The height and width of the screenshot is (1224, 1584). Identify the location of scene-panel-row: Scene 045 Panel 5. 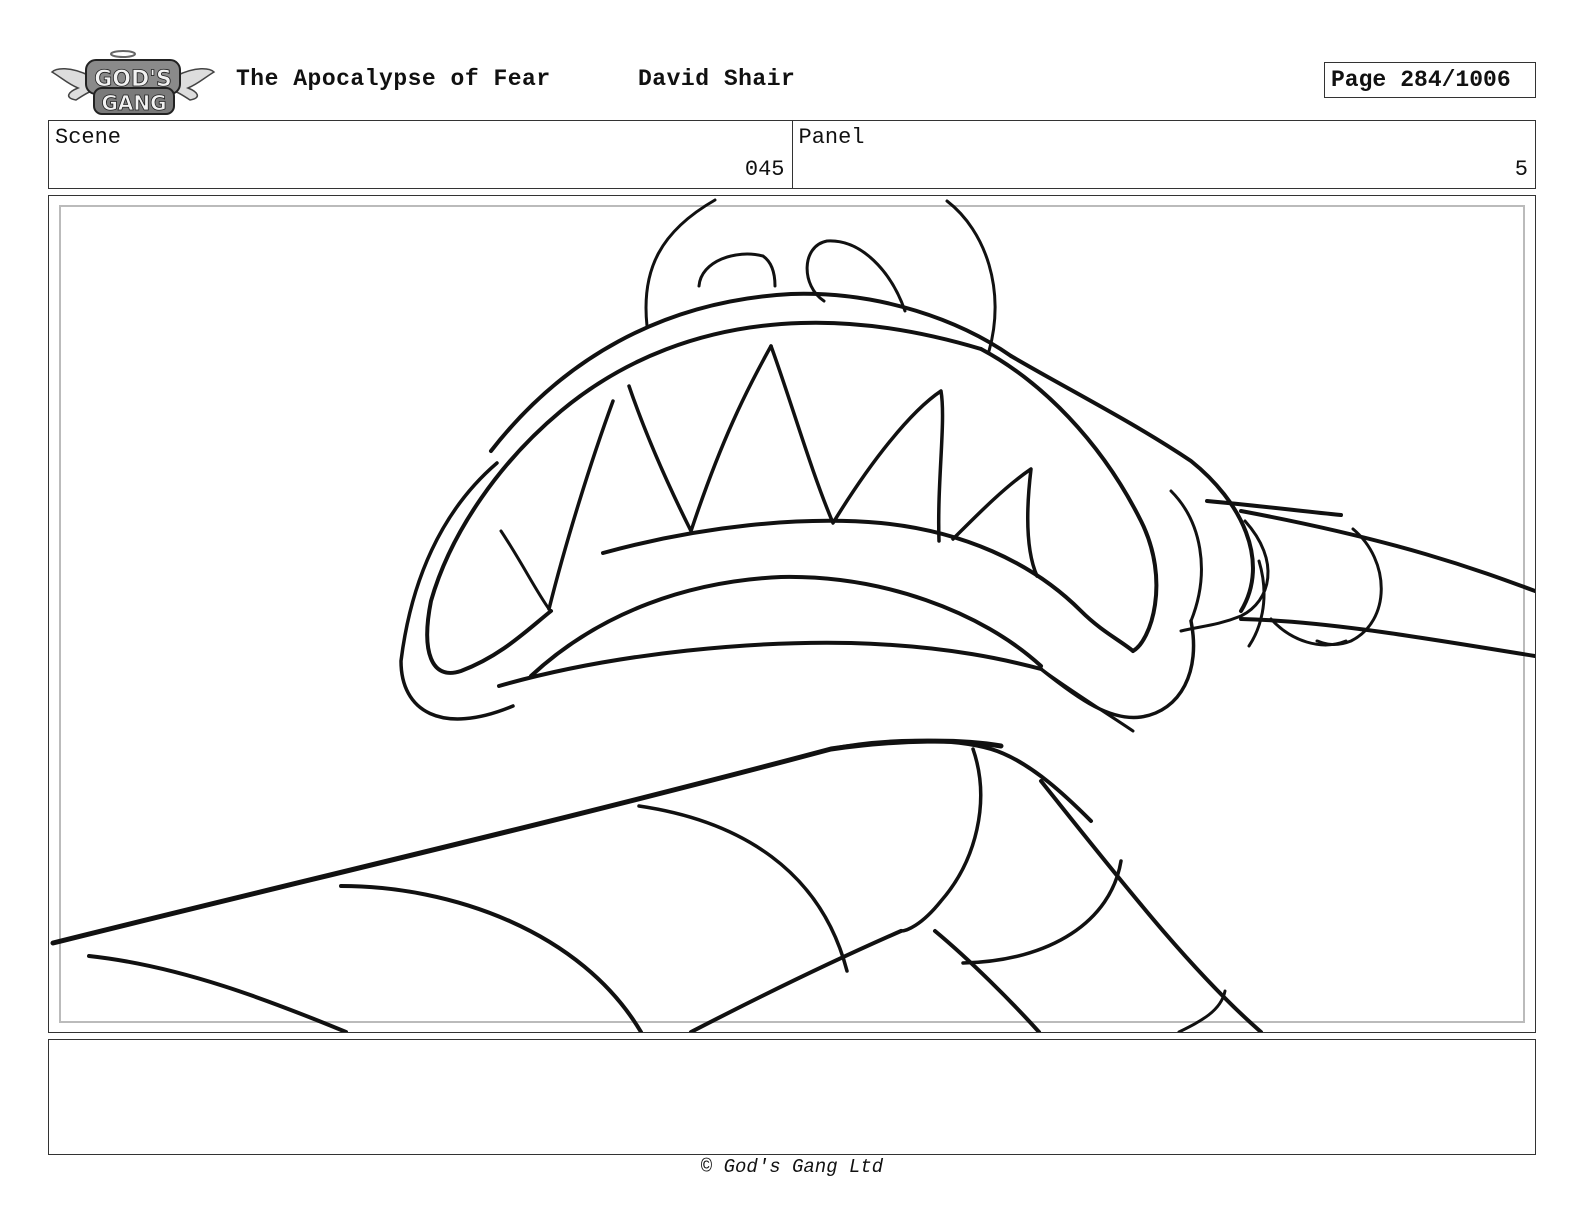
(792, 154).